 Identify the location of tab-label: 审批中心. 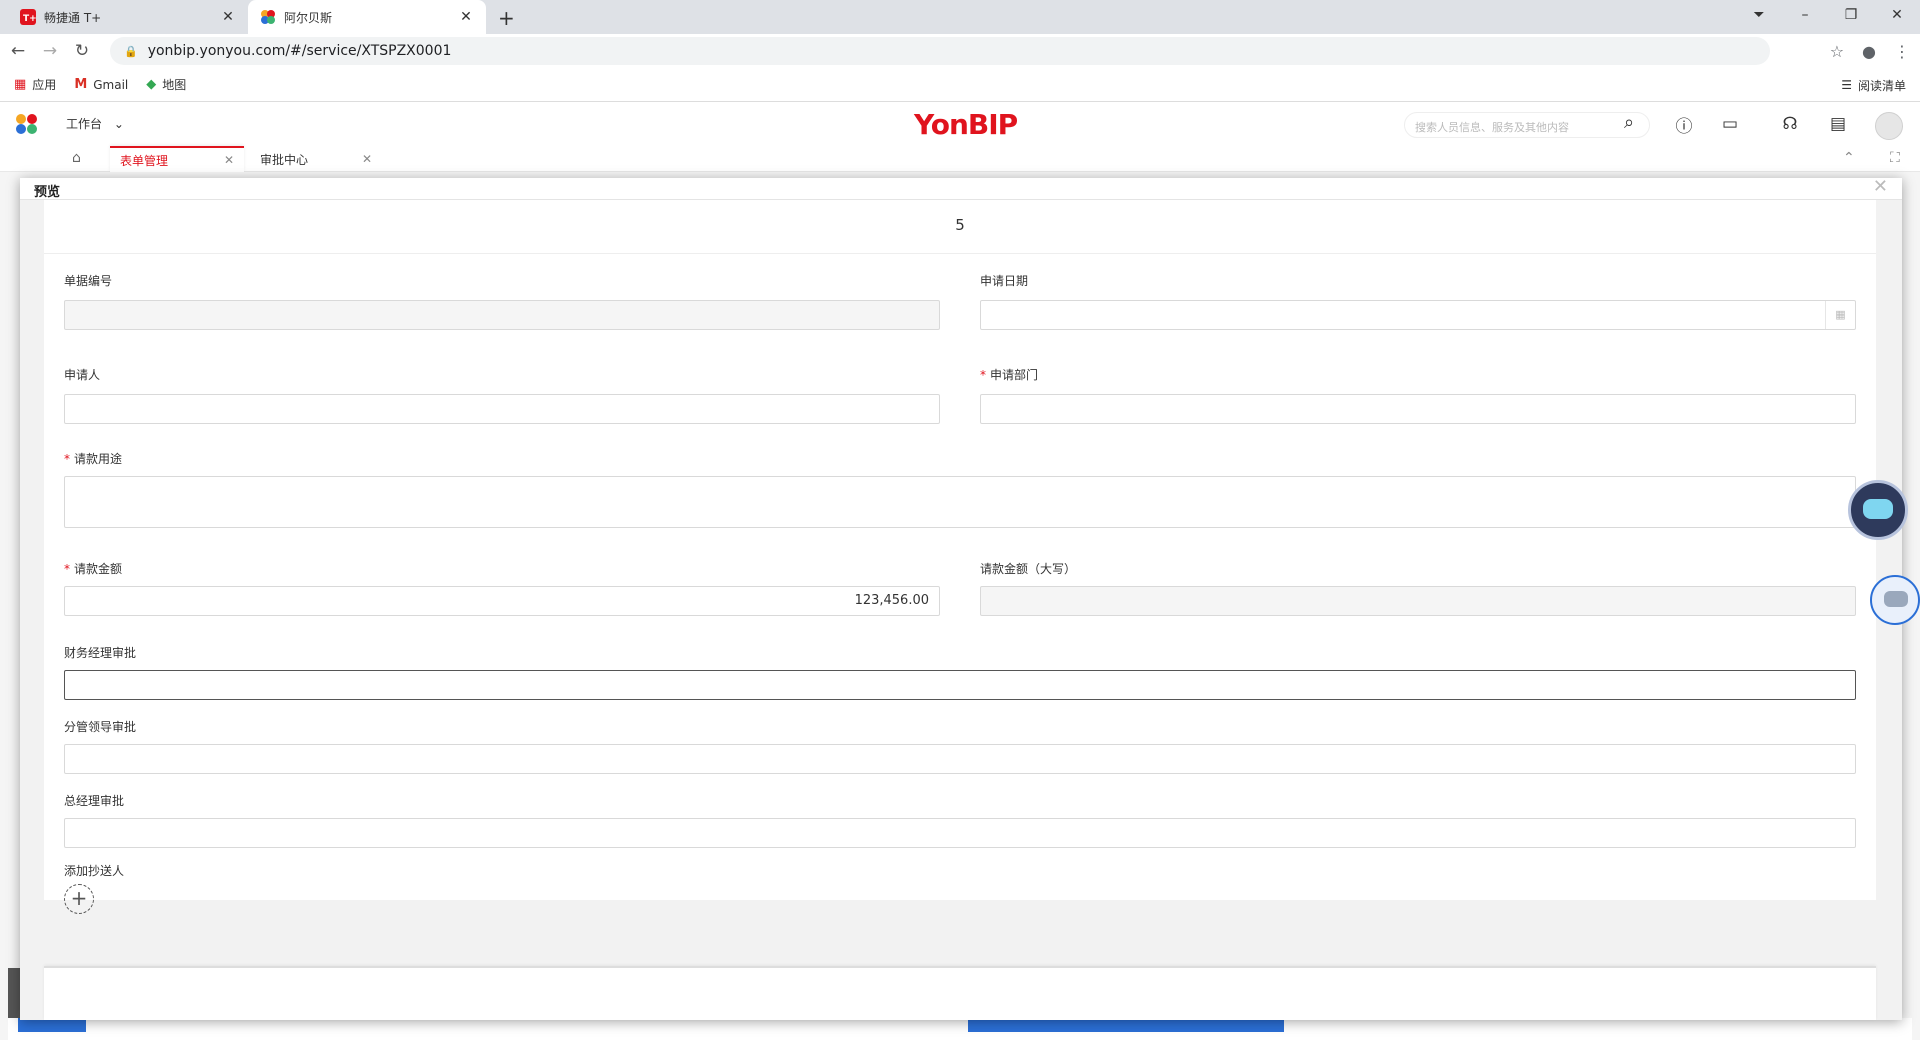
(284, 159).